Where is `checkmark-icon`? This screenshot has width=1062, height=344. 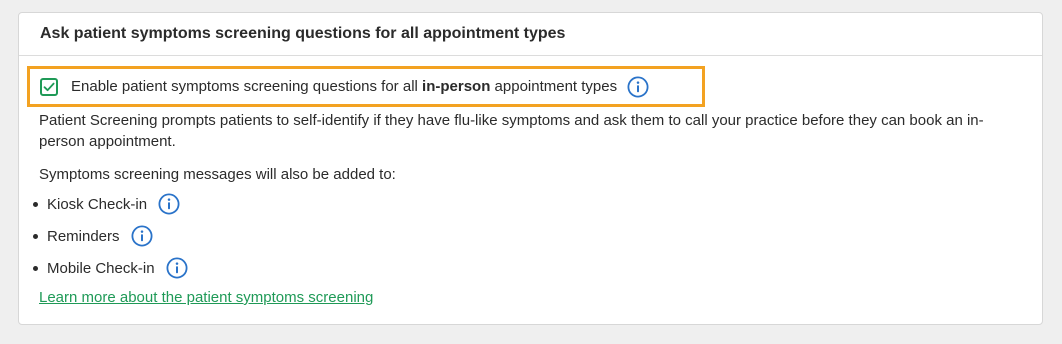
checkmark-icon is located at coordinates (49, 86).